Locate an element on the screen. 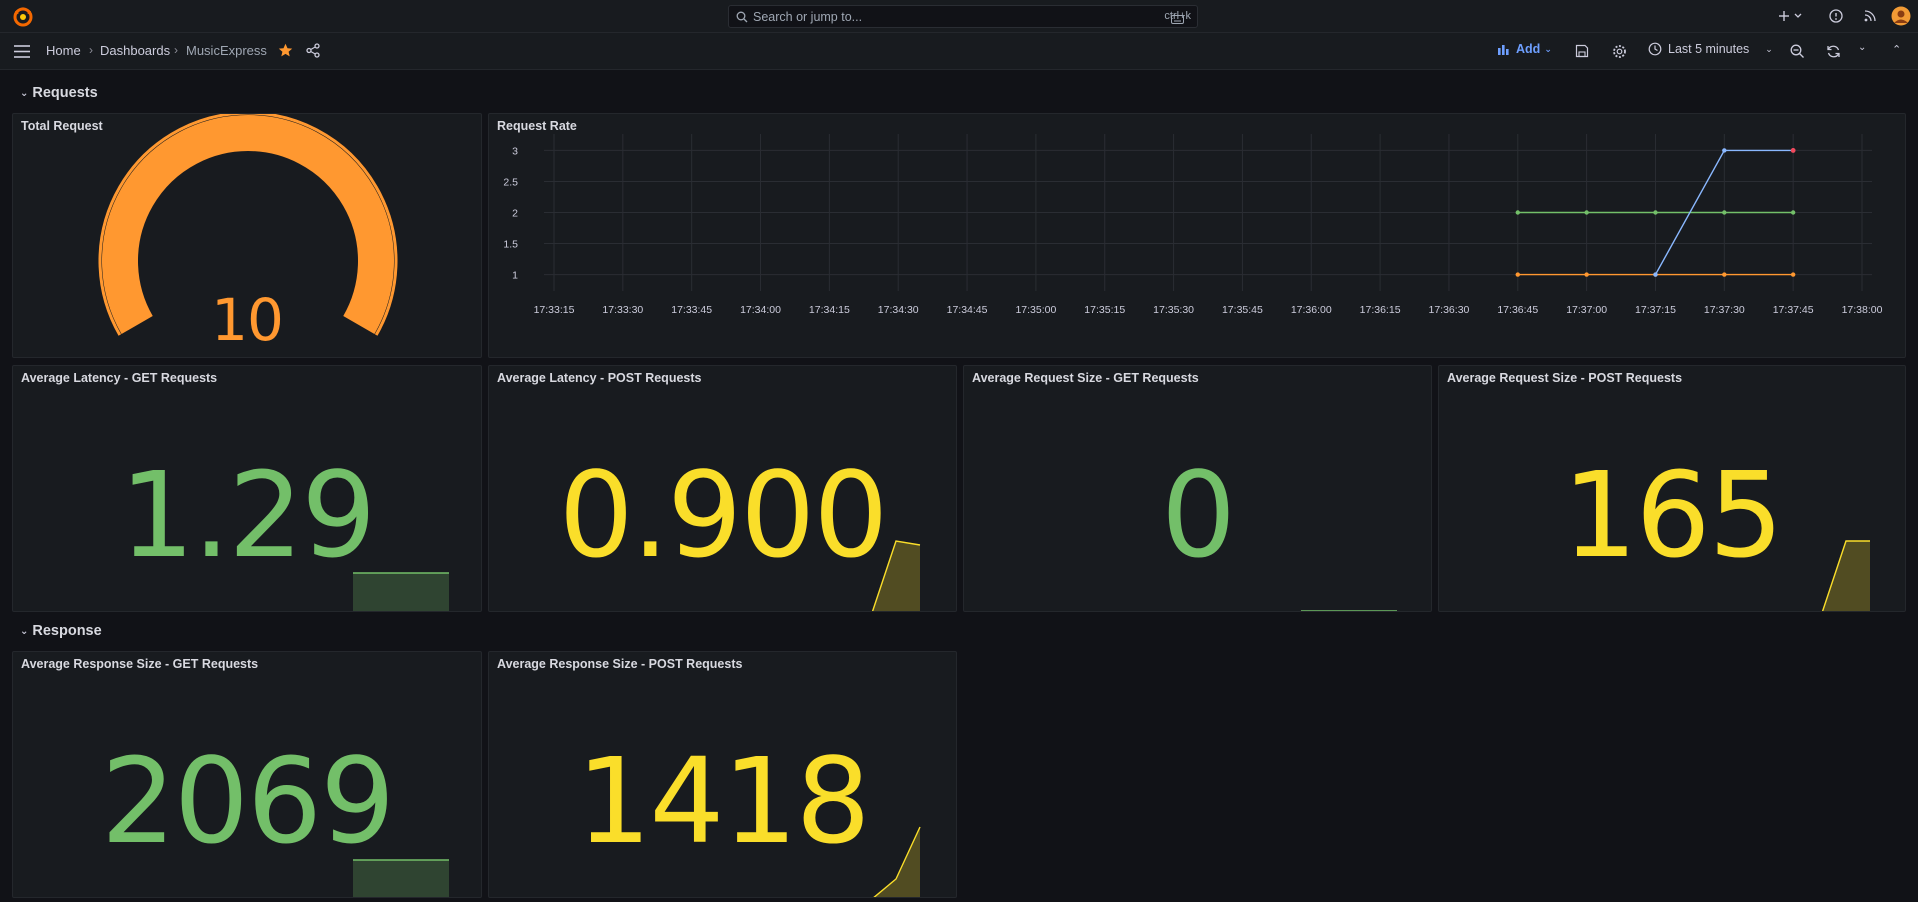 The width and height of the screenshot is (1918, 902). x-tick-label: 17:33:15 is located at coordinates (554, 310).